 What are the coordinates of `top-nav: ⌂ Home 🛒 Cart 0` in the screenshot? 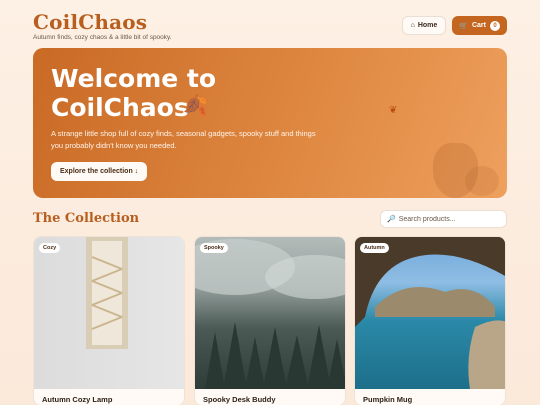 It's located at (454, 25).